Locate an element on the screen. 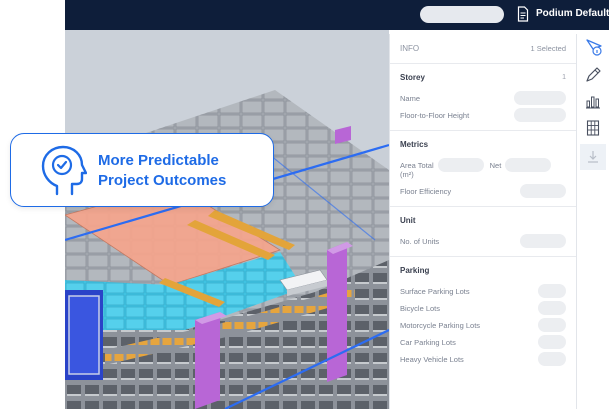 This screenshot has height=409, width=609. units-row: No. of Units is located at coordinates (483, 241).